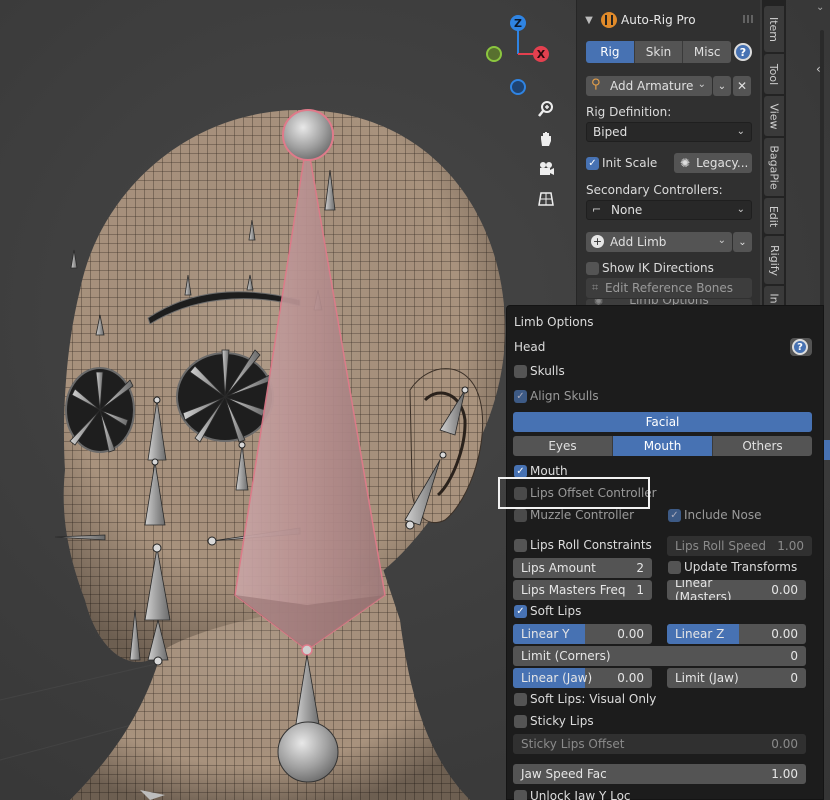  I want to click on mouth-label: Mouth, so click(549, 471).